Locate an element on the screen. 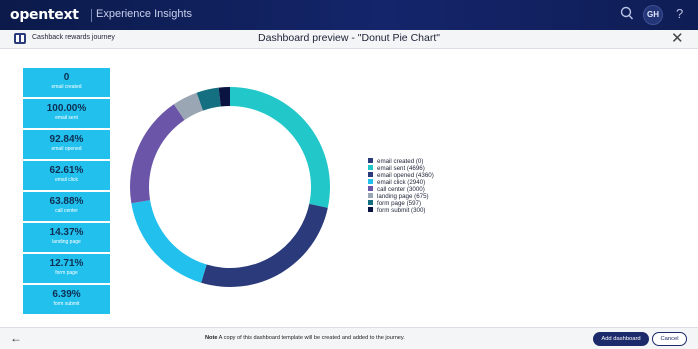 Image resolution: width=698 pixels, height=349 pixels. kpi-value: 14.37% is located at coordinates (66, 232).